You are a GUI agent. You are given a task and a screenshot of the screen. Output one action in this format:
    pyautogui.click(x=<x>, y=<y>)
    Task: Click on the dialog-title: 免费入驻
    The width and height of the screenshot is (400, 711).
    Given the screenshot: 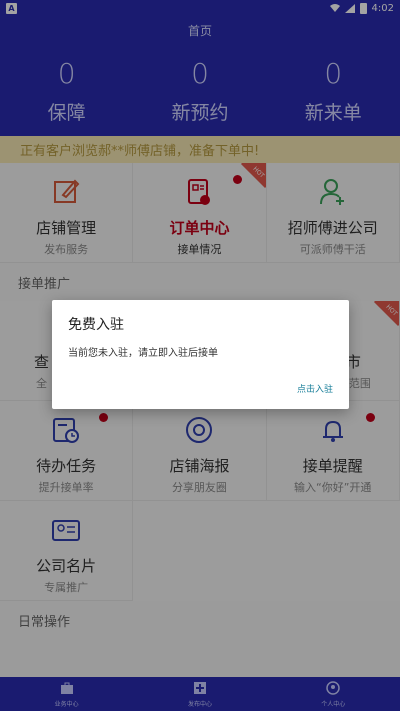 What is the action you would take?
    pyautogui.click(x=96, y=325)
    